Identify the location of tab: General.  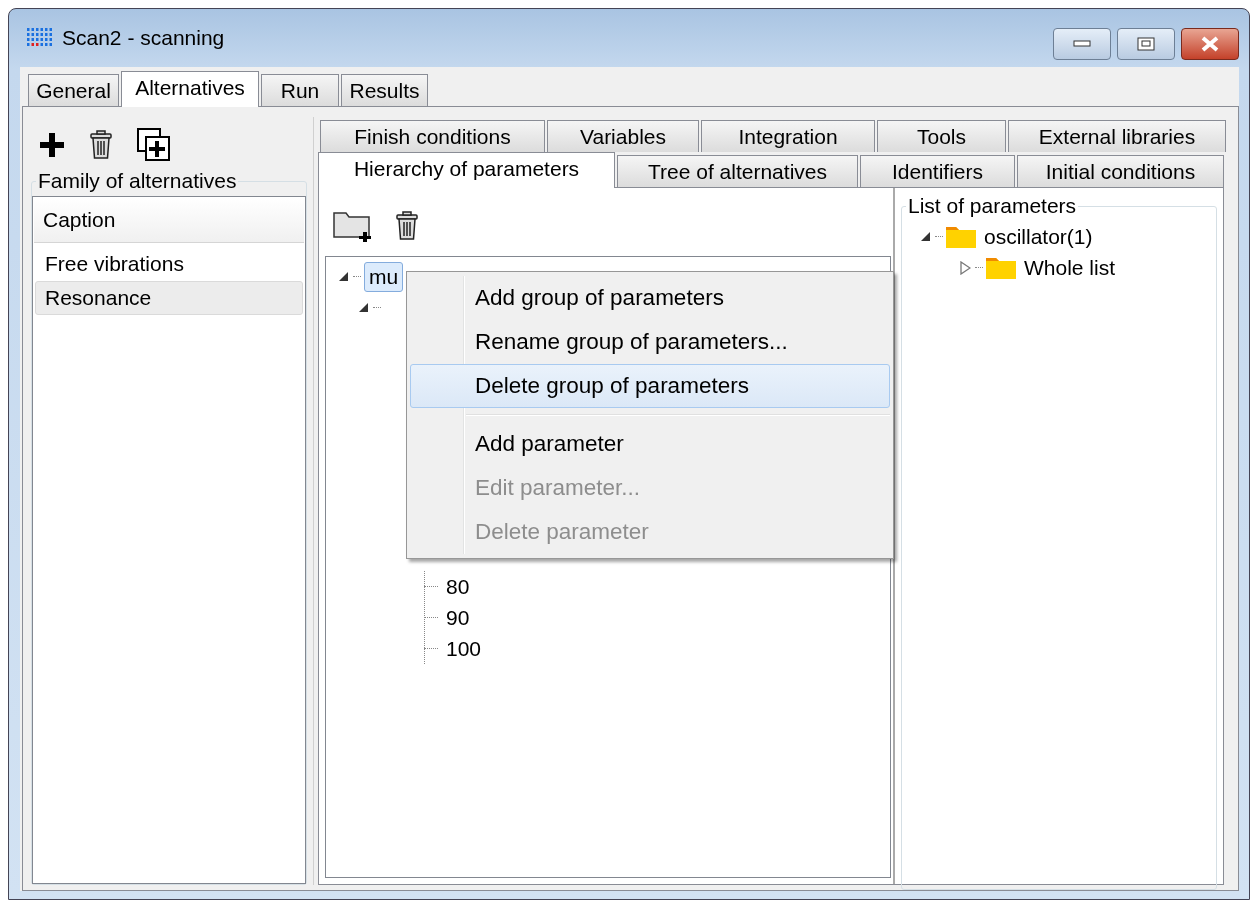
(73, 90).